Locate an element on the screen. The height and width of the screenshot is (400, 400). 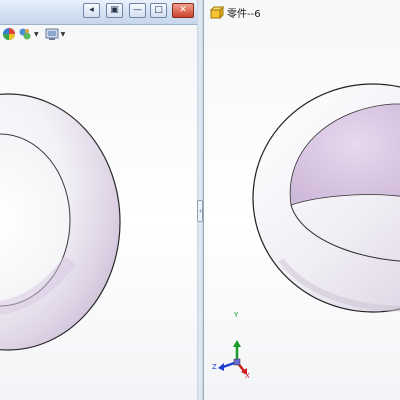
restore-prev-button: ◂ is located at coordinates (91, 10).